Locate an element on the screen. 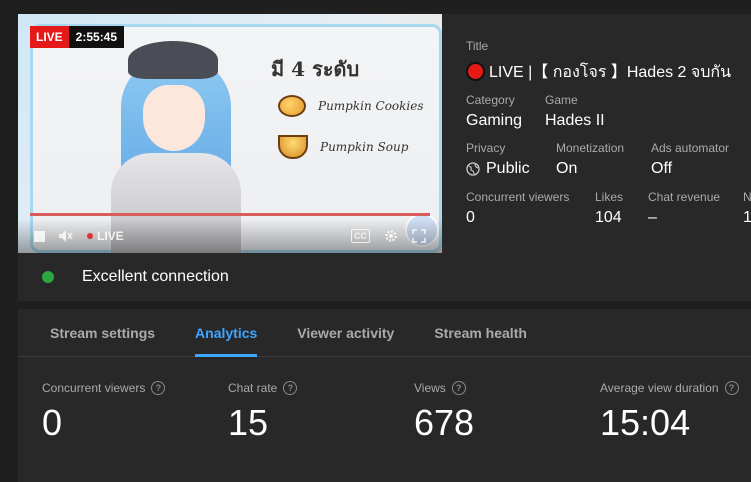  captions-icon: CC is located at coordinates (360, 236).